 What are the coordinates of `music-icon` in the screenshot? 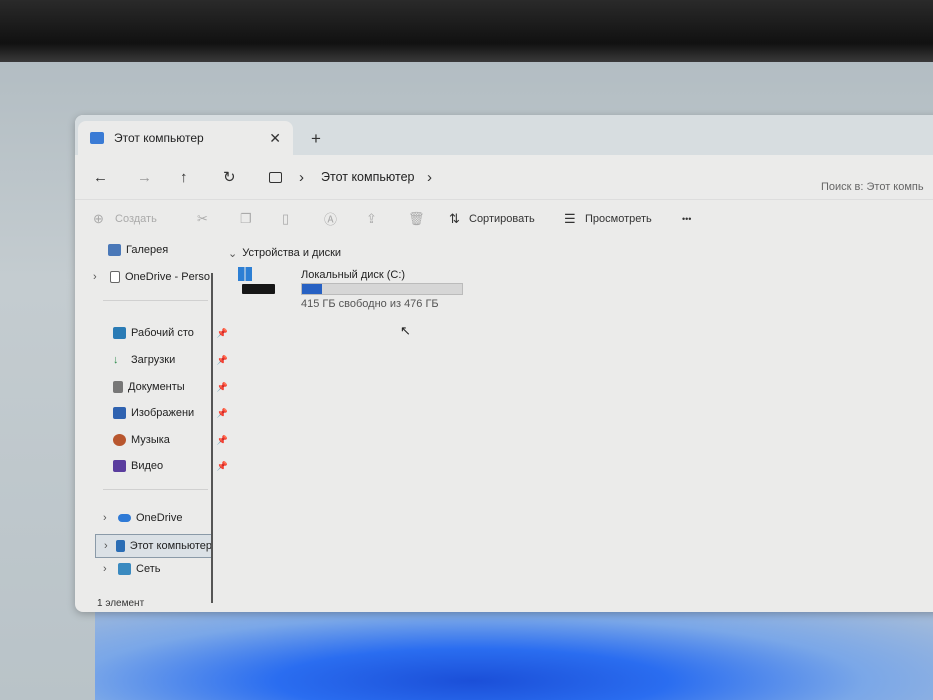 It's located at (119, 440).